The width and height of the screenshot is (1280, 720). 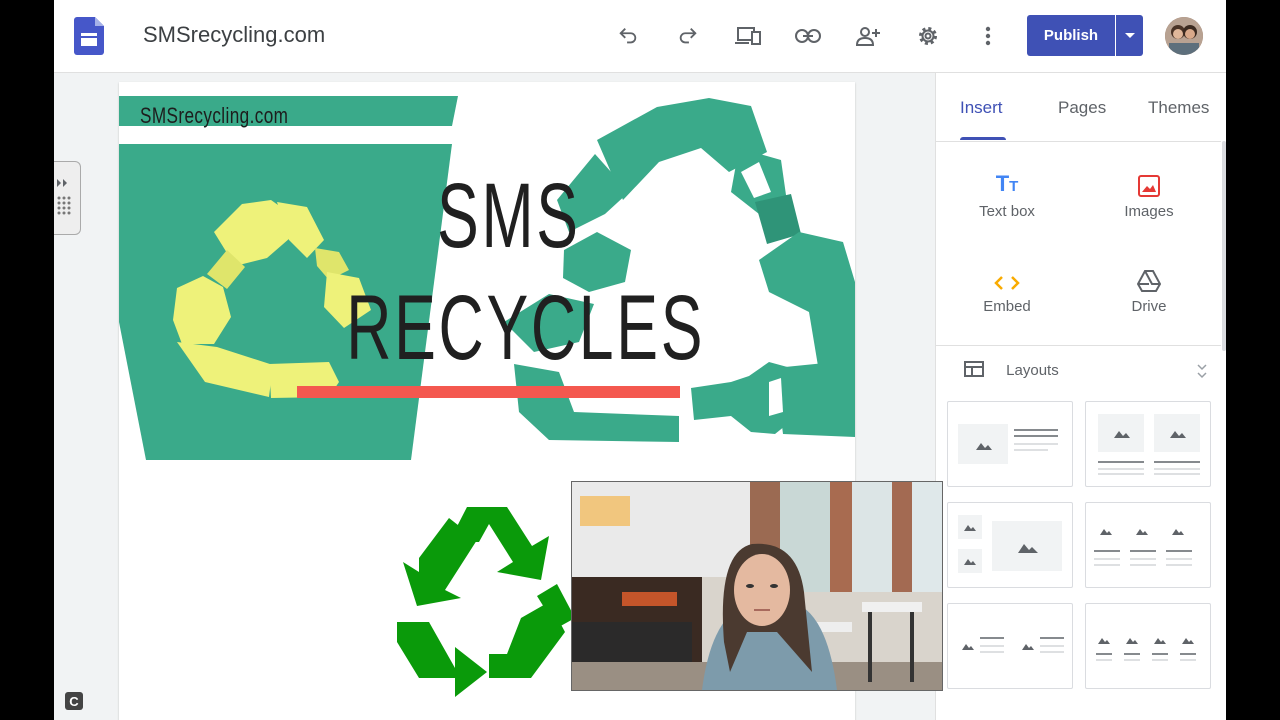 I want to click on dropdown-arrow-icon, so click(x=1129, y=35).